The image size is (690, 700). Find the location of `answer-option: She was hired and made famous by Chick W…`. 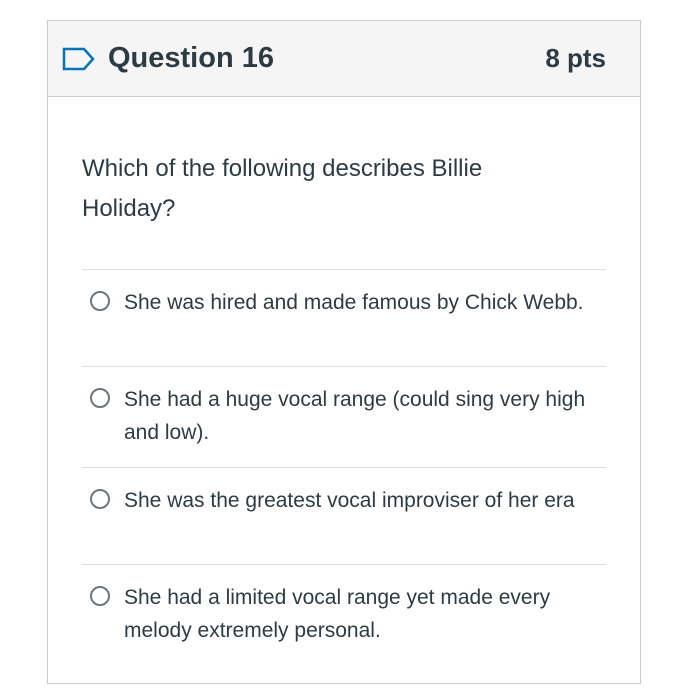

answer-option: She was hired and made famous by Chick W… is located at coordinates (344, 317).